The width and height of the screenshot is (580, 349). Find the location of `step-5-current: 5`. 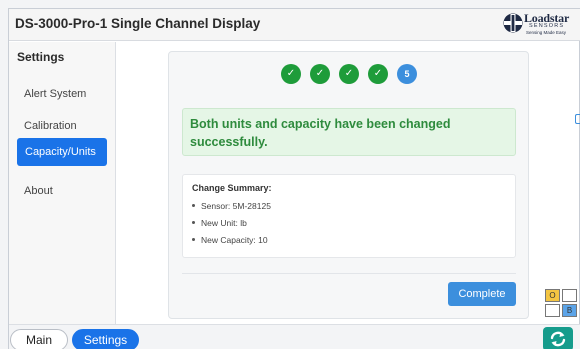

step-5-current: 5 is located at coordinates (407, 74).